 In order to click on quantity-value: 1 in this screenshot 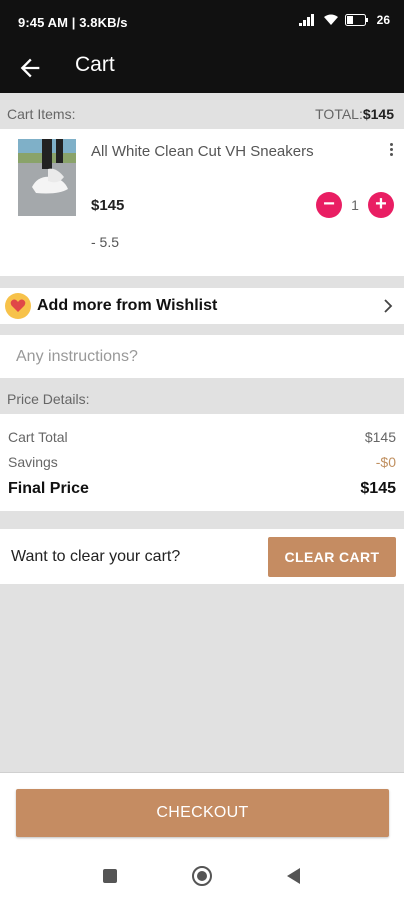, I will do `click(355, 205)`.